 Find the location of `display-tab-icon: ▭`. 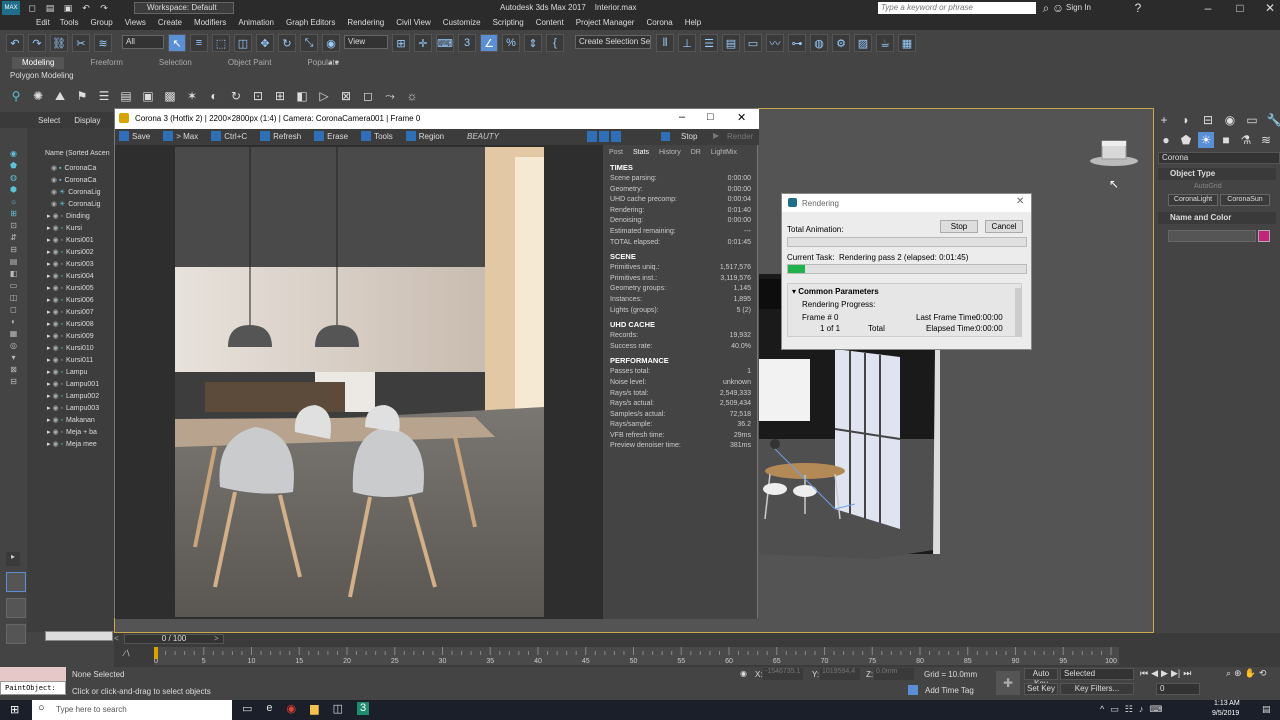

display-tab-icon: ▭ is located at coordinates (1252, 120).